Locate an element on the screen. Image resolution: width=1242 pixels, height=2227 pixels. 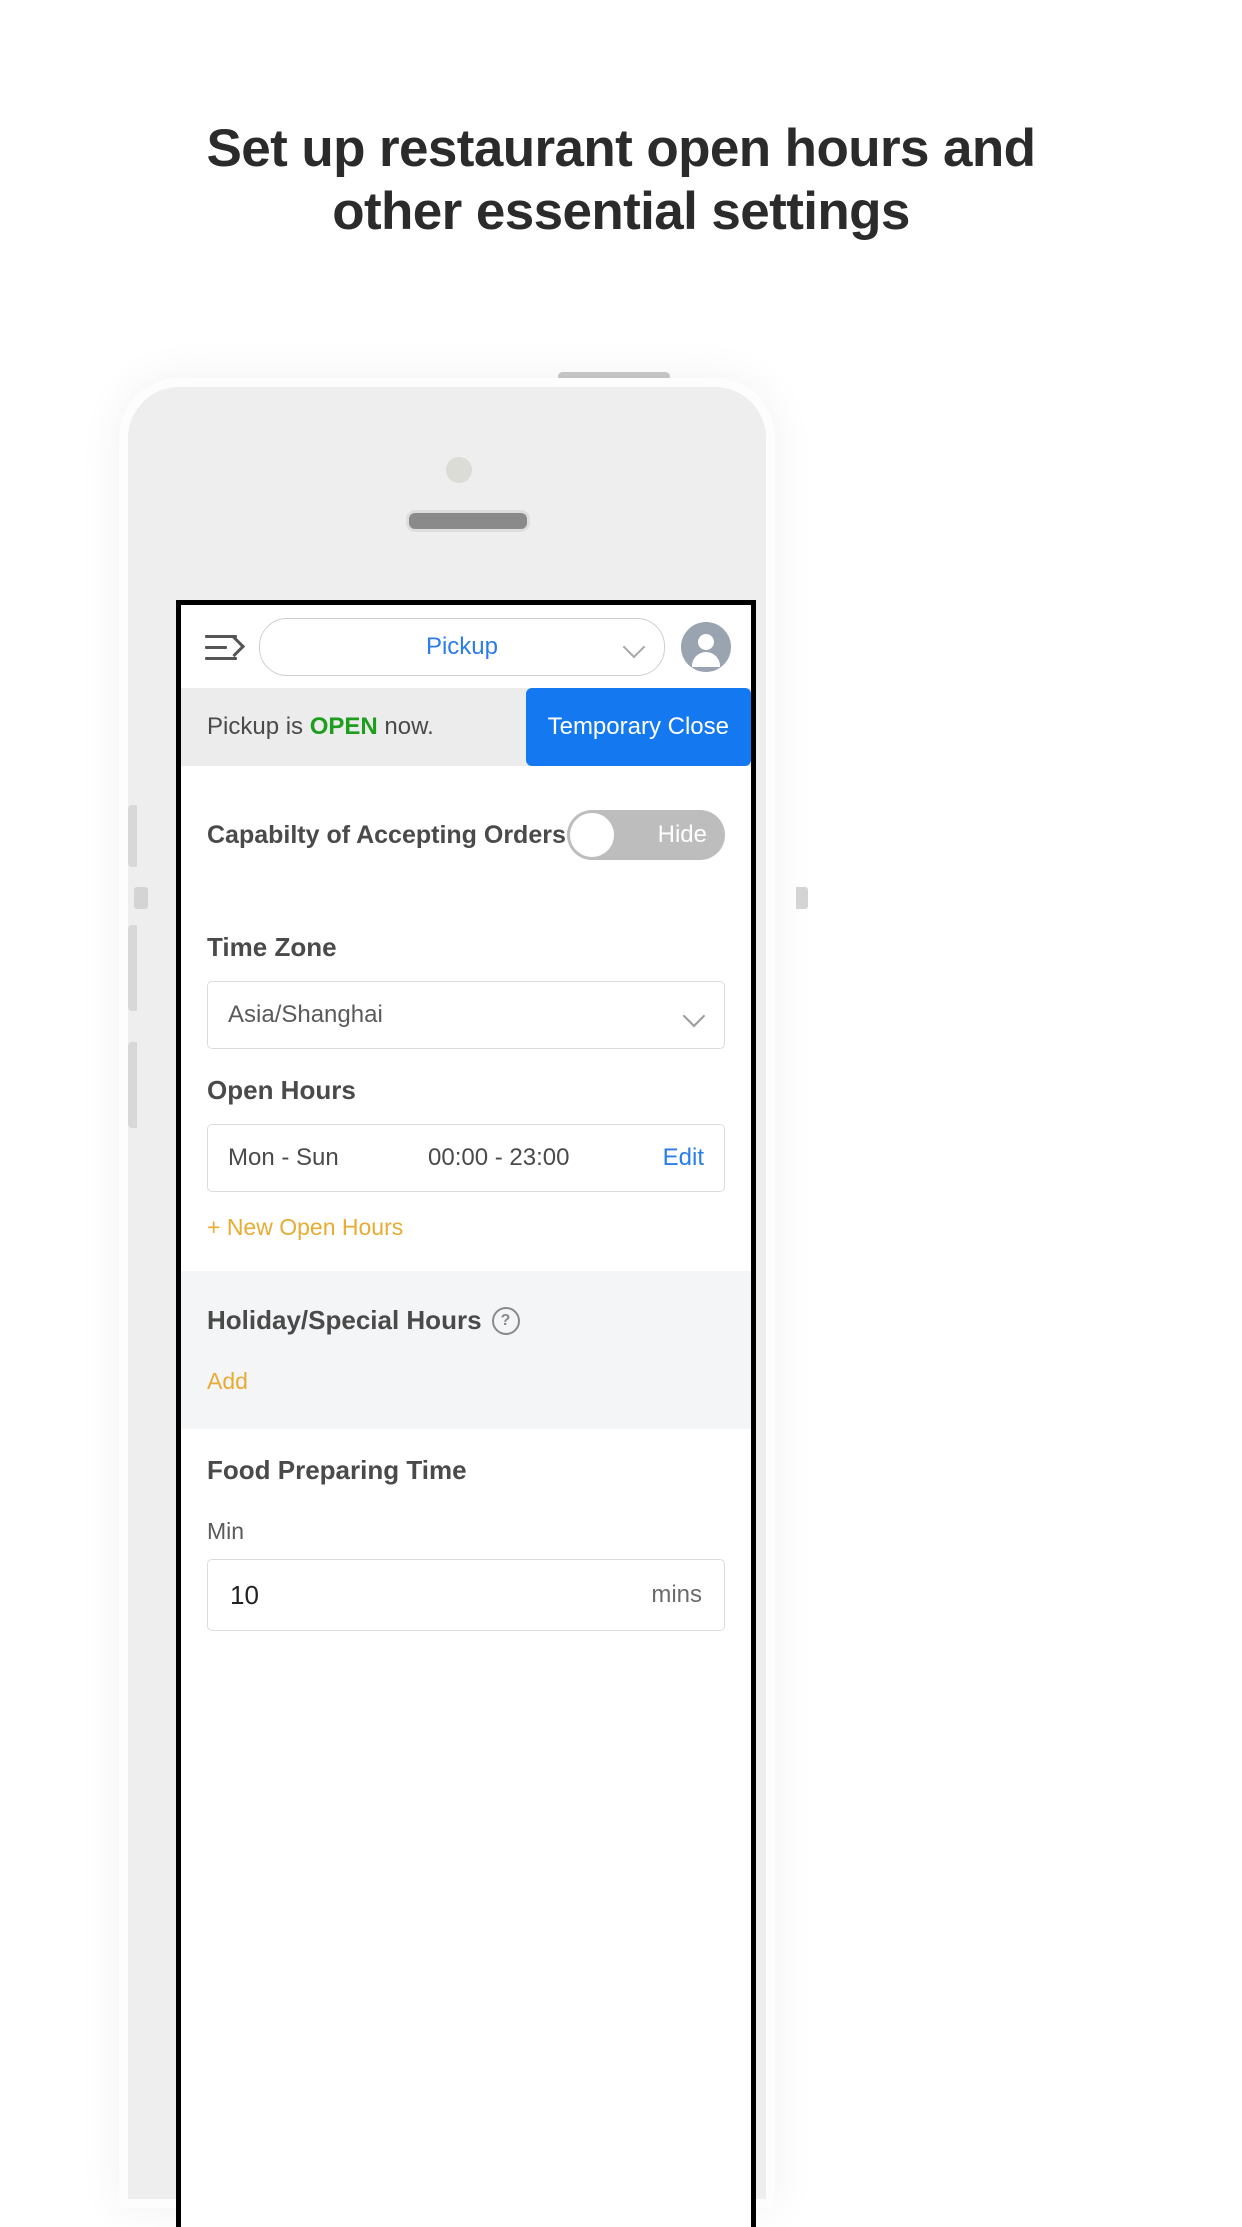
front-camera-icon is located at coordinates (459, 470).